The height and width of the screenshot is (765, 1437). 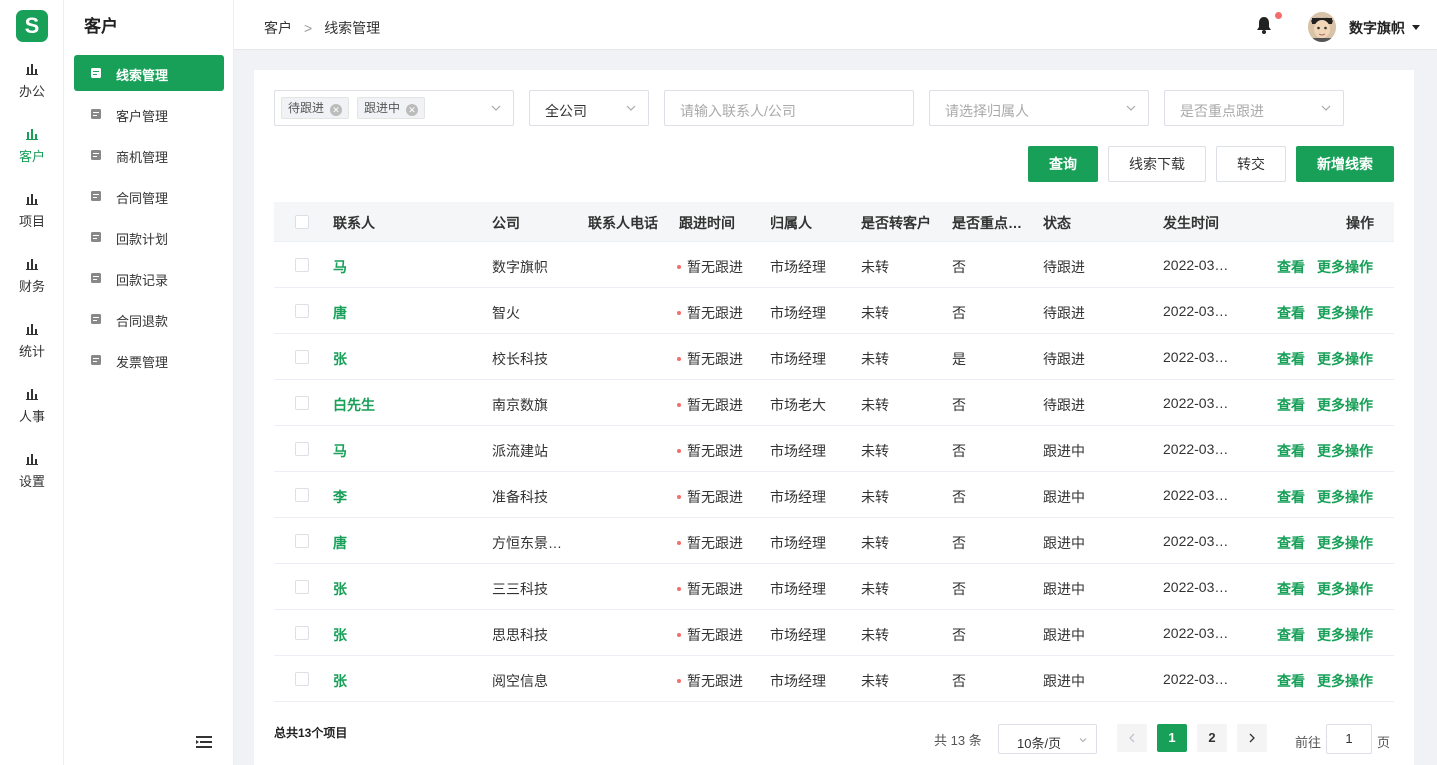 I want to click on submenu-item: 回款记录, so click(x=149, y=278).